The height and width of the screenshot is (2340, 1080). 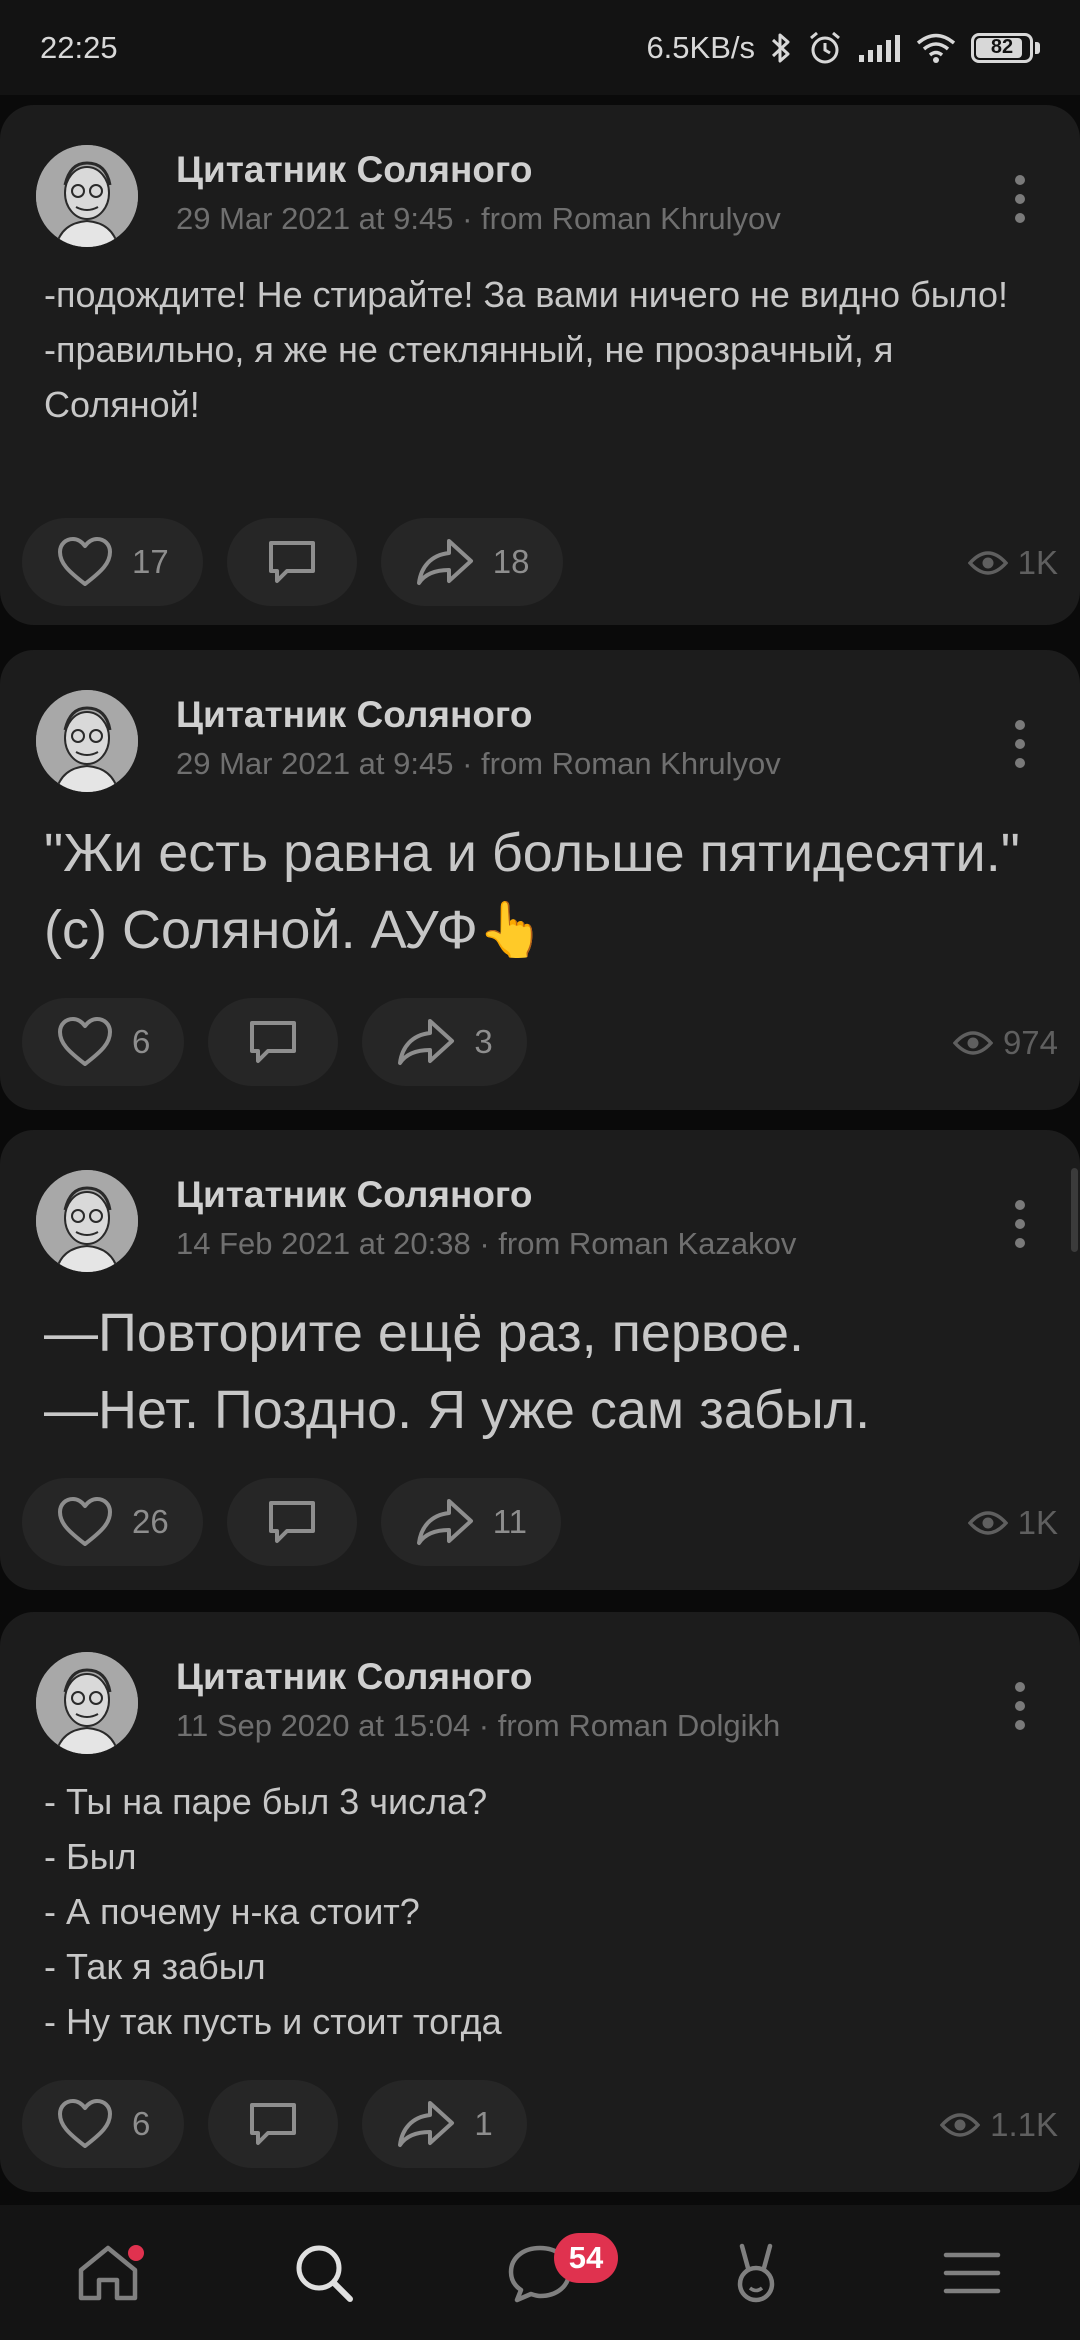 What do you see at coordinates (483, 2123) in the screenshot?
I see `share-count: 1` at bounding box center [483, 2123].